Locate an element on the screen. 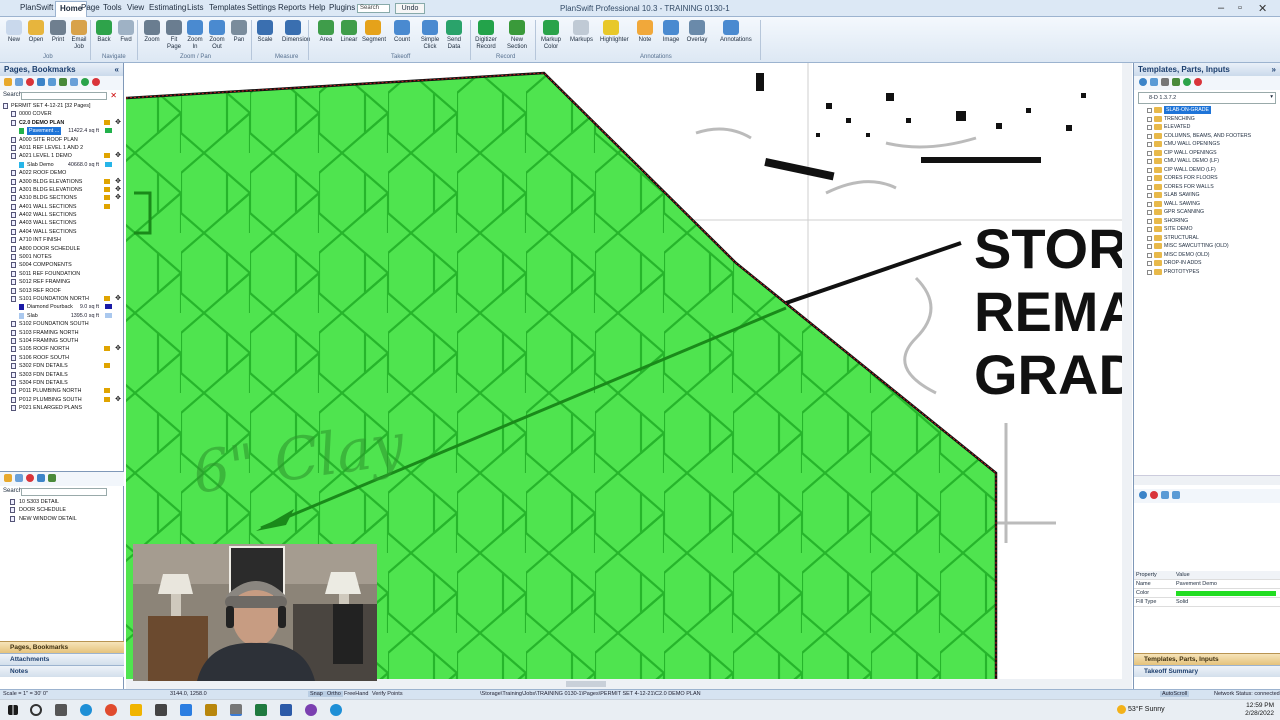 The height and width of the screenshot is (720, 1280). search-icon is located at coordinates (36, 710).